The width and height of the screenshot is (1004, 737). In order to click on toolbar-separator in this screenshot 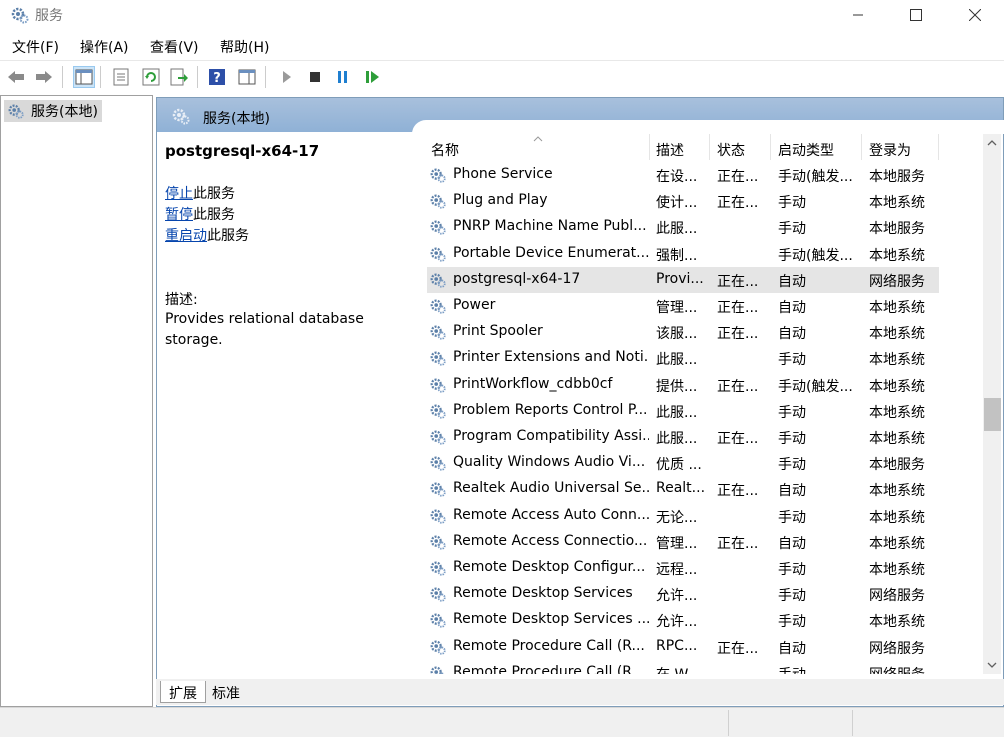, I will do `click(265, 77)`.